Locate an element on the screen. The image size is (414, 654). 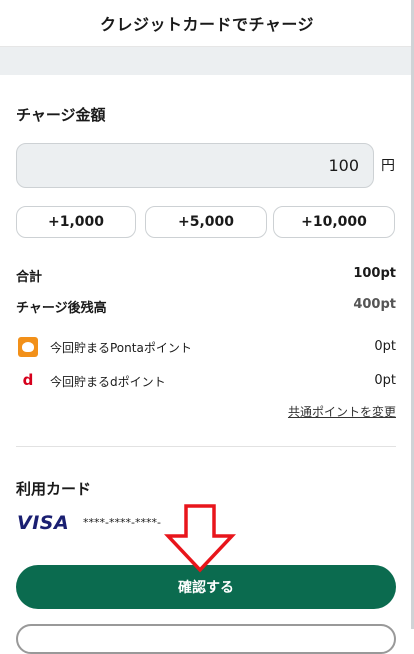
change-common-points-link: 共通ポイントを変更 is located at coordinates (342, 411).